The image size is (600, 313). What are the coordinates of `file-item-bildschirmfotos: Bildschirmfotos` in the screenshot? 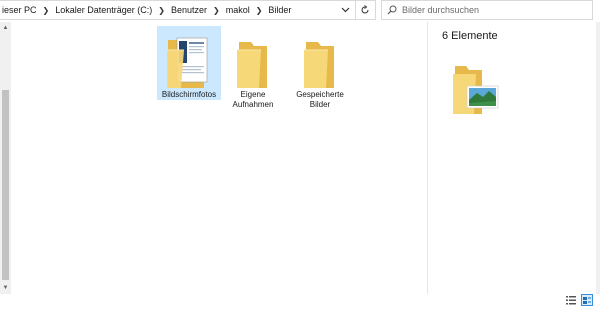 It's located at (189, 63).